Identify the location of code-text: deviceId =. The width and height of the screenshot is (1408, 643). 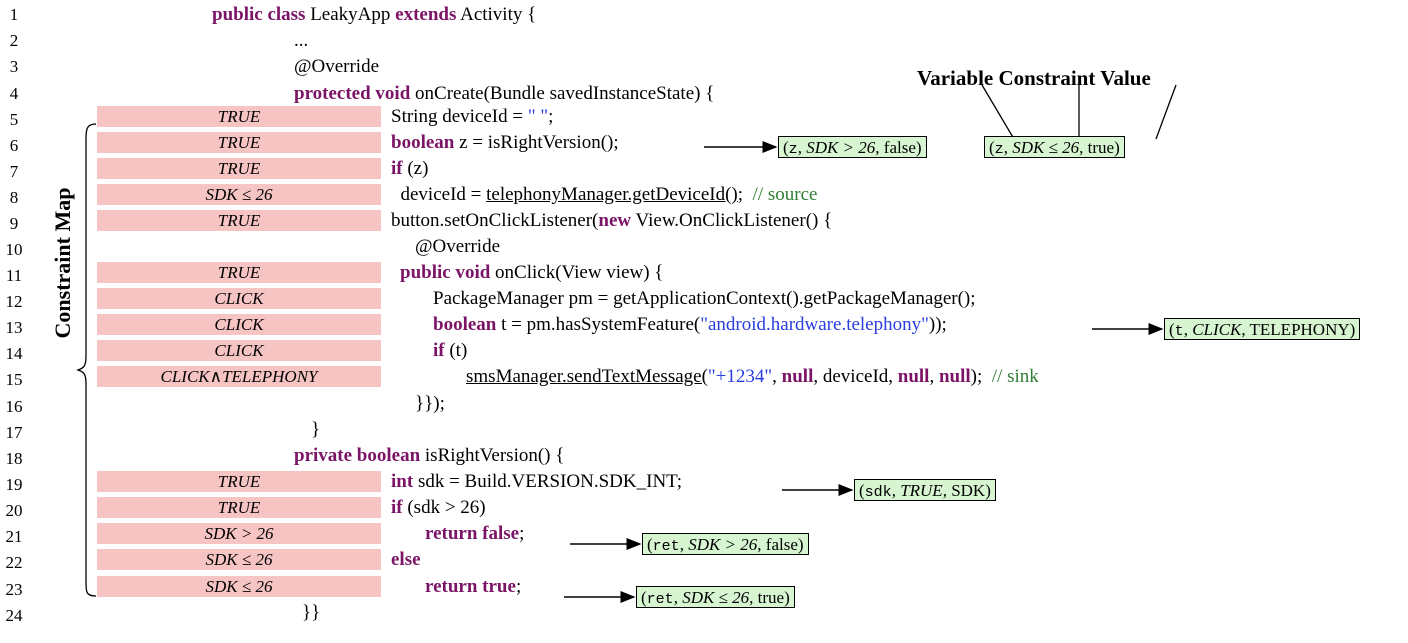
(439, 194).